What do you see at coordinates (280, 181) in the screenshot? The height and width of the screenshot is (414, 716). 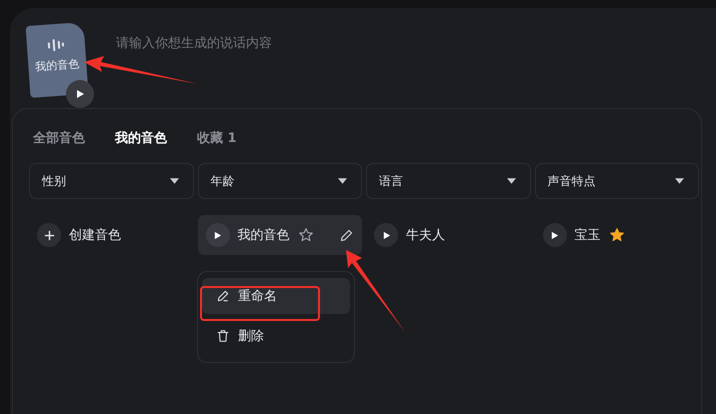 I see `filter-dropdown: 年龄` at bounding box center [280, 181].